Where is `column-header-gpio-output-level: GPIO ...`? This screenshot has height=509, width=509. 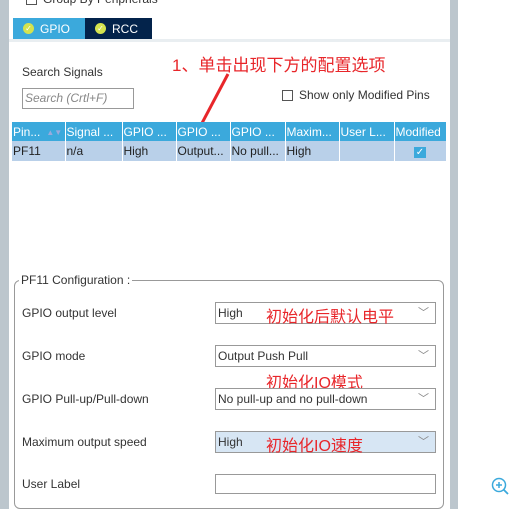
column-header-gpio-output-level: GPIO ... is located at coordinates (149, 131).